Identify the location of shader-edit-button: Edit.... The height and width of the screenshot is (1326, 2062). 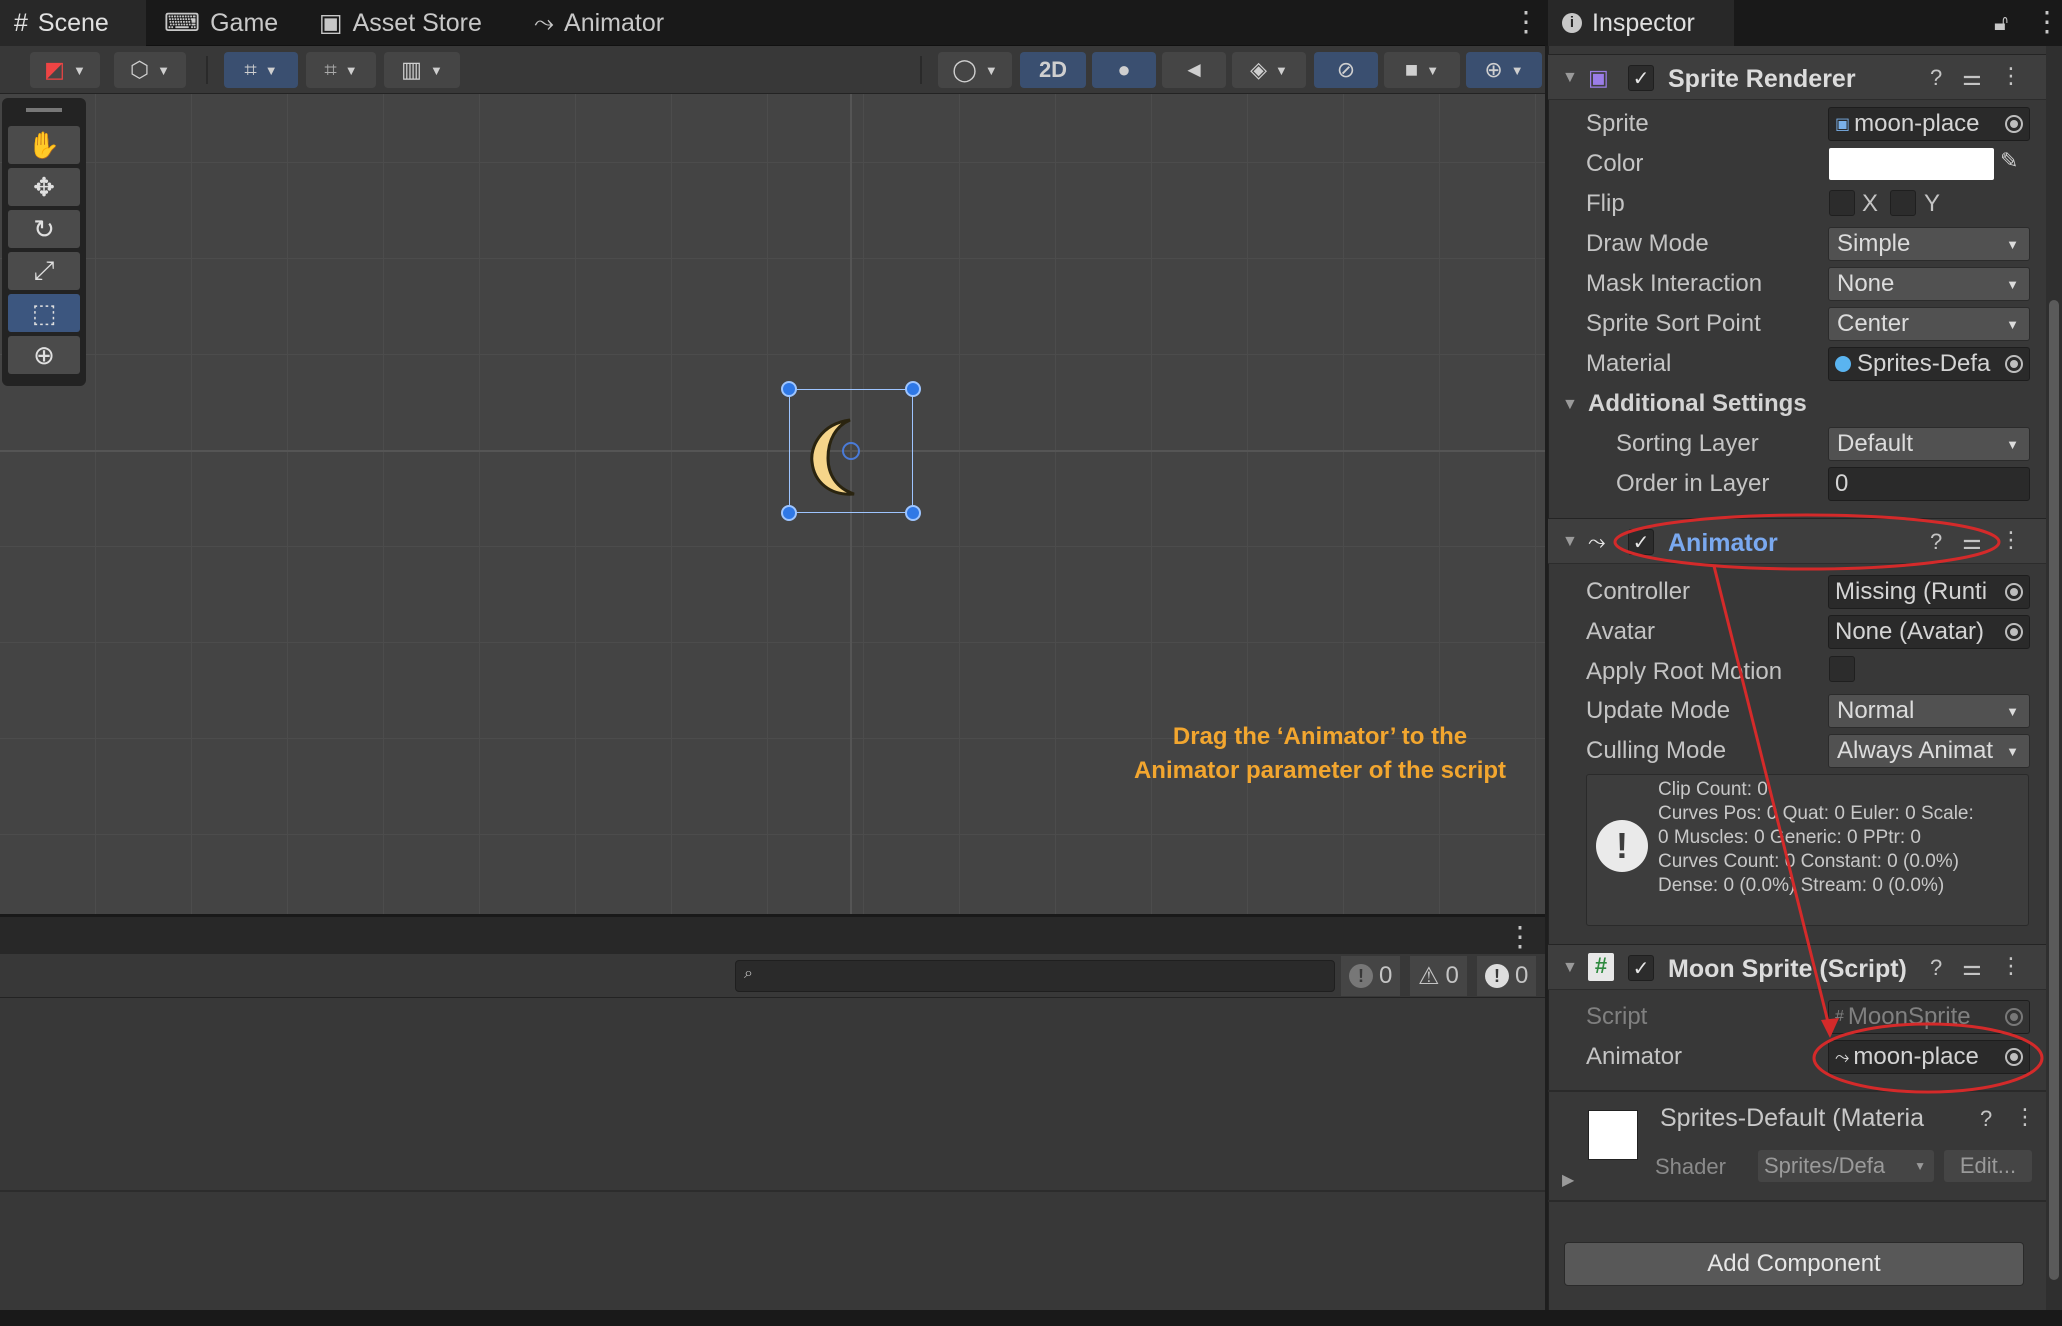
(1988, 1166).